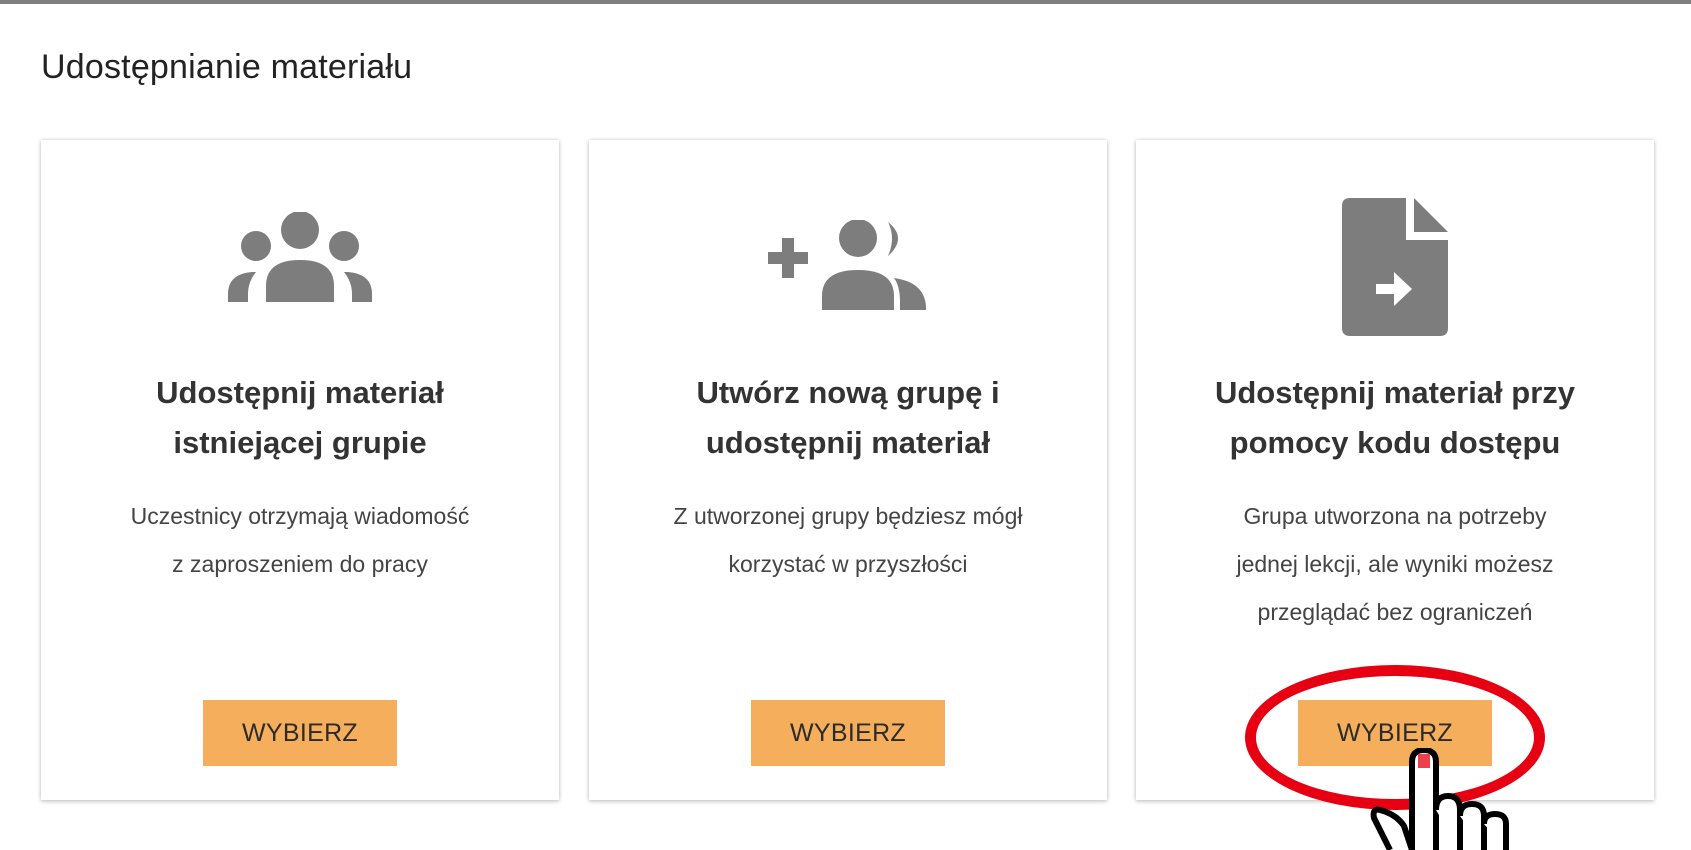 The height and width of the screenshot is (850, 1691). What do you see at coordinates (1395, 516) in the screenshot?
I see `card-description-line: Grupa utworzona na potrzeby` at bounding box center [1395, 516].